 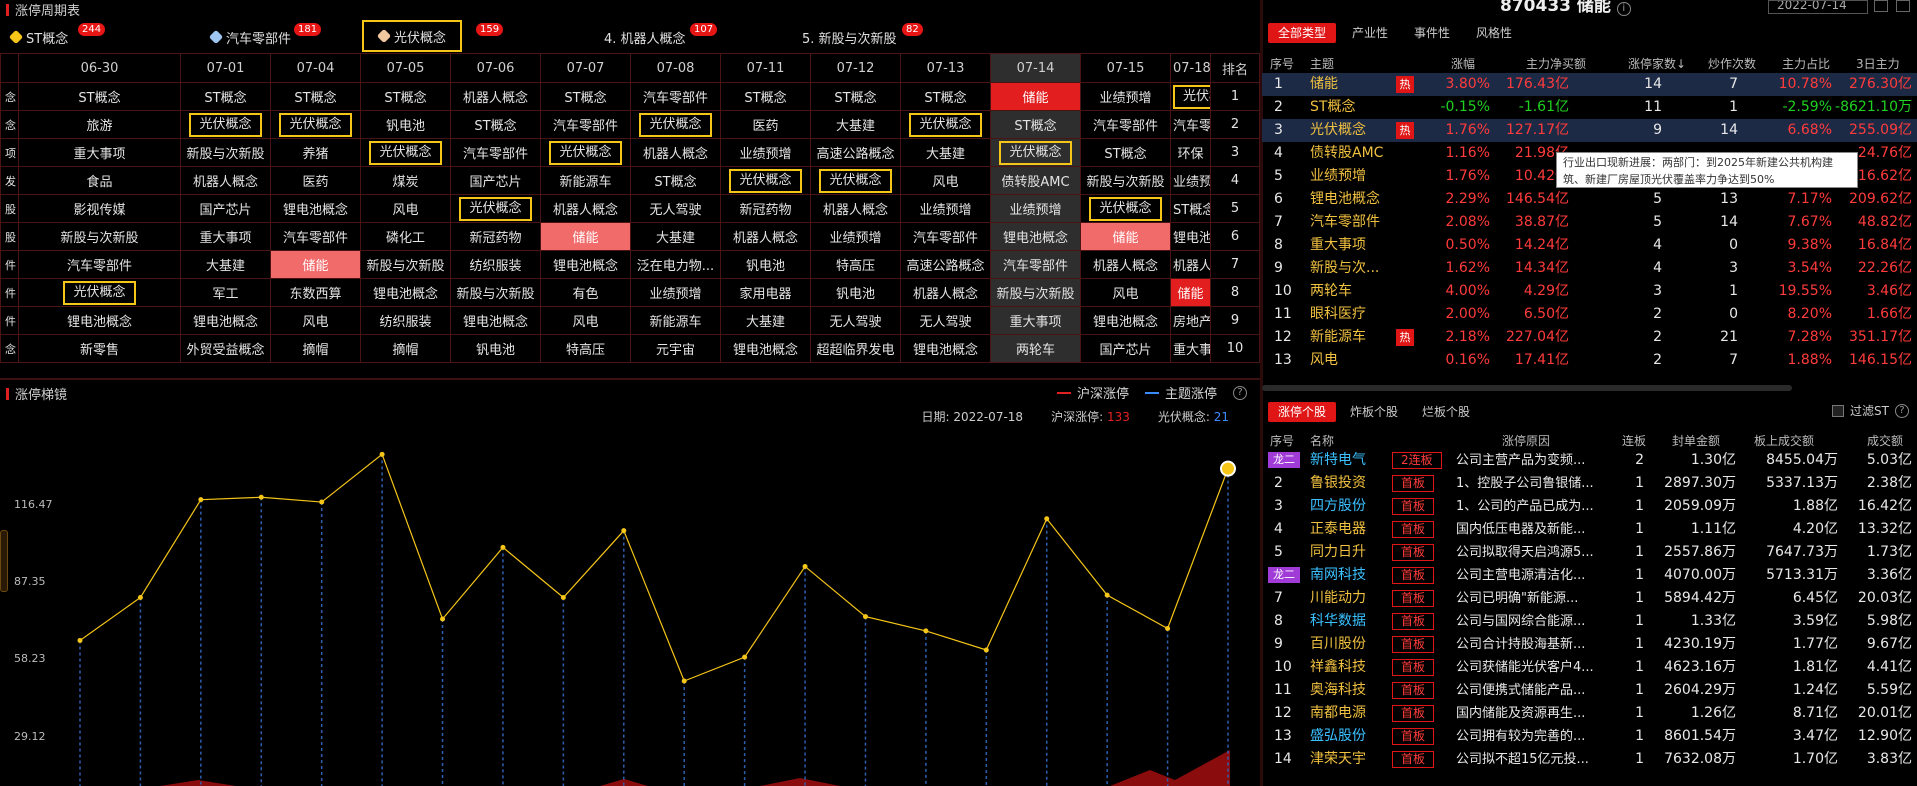 What do you see at coordinates (405, 68) in the screenshot?
I see `date-header: 07-05` at bounding box center [405, 68].